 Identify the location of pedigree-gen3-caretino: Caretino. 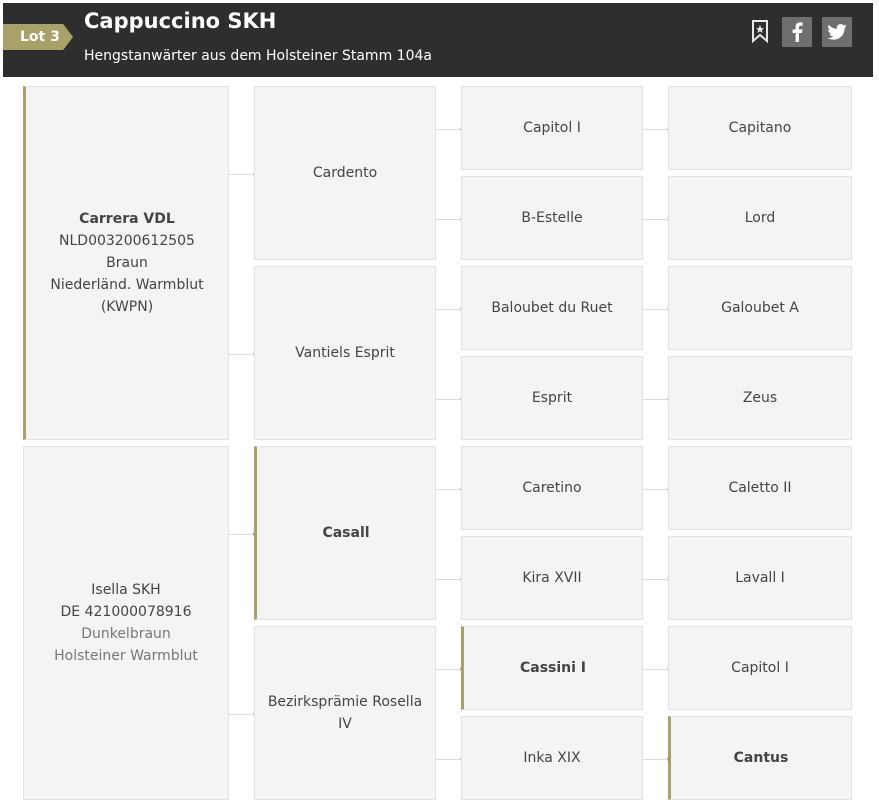
(552, 488).